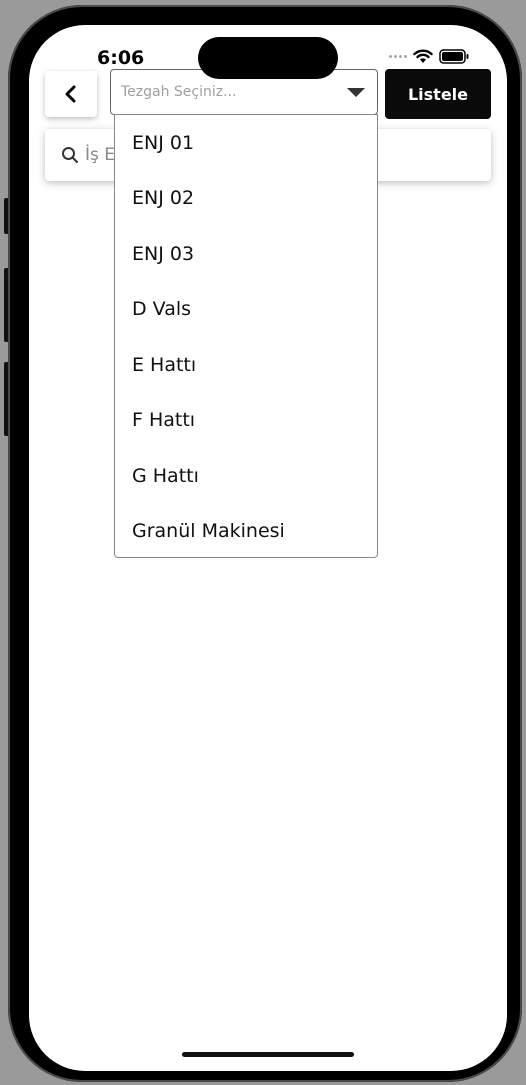 The height and width of the screenshot is (1085, 526). I want to click on caret-down-icon, so click(356, 92).